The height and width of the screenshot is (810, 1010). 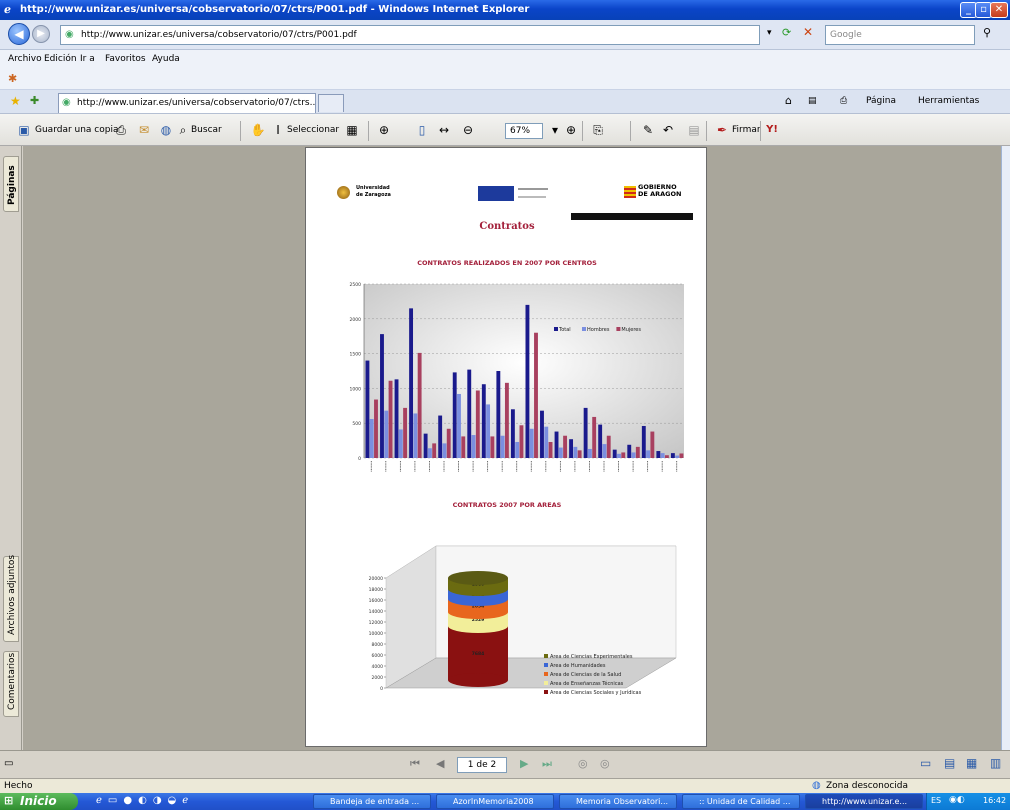 I want to click on continuous-icon: ▤, so click(x=949, y=763).